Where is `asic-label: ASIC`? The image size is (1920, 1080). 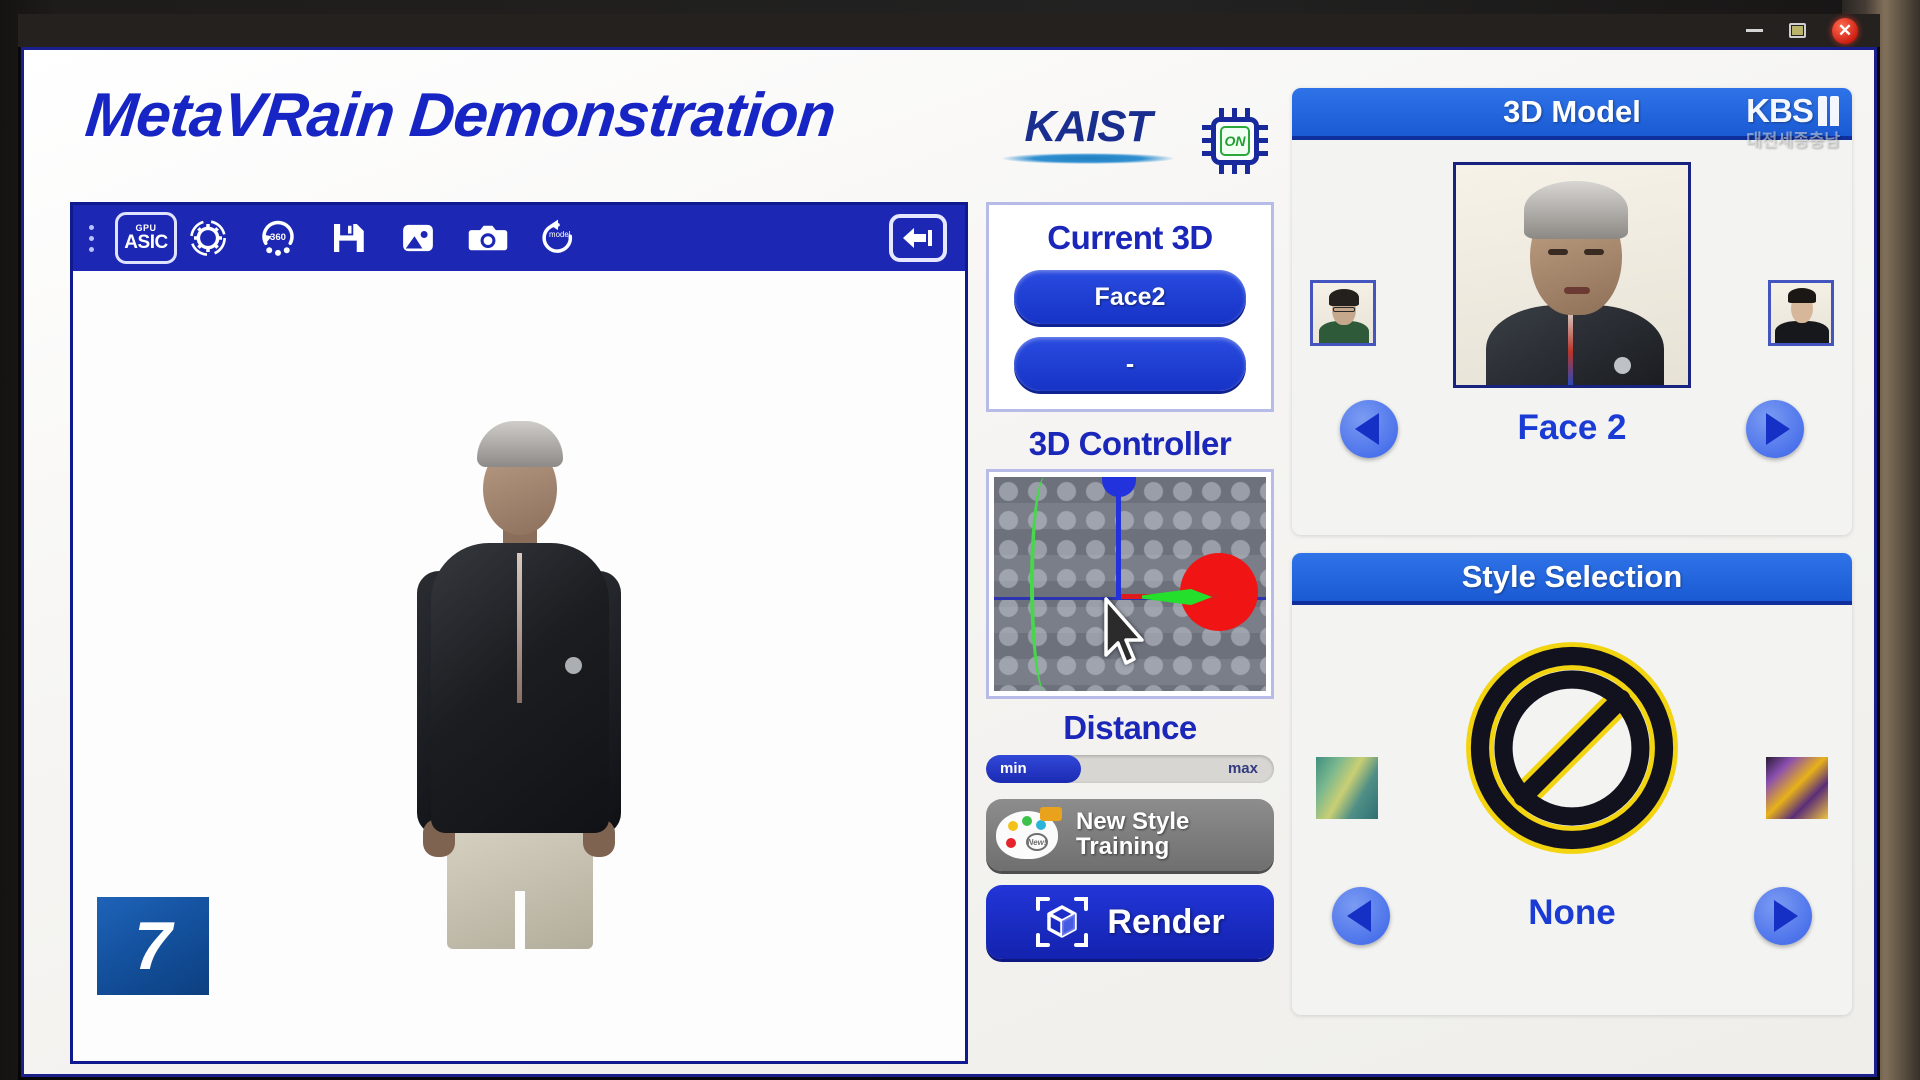
asic-label: ASIC is located at coordinates (146, 242).